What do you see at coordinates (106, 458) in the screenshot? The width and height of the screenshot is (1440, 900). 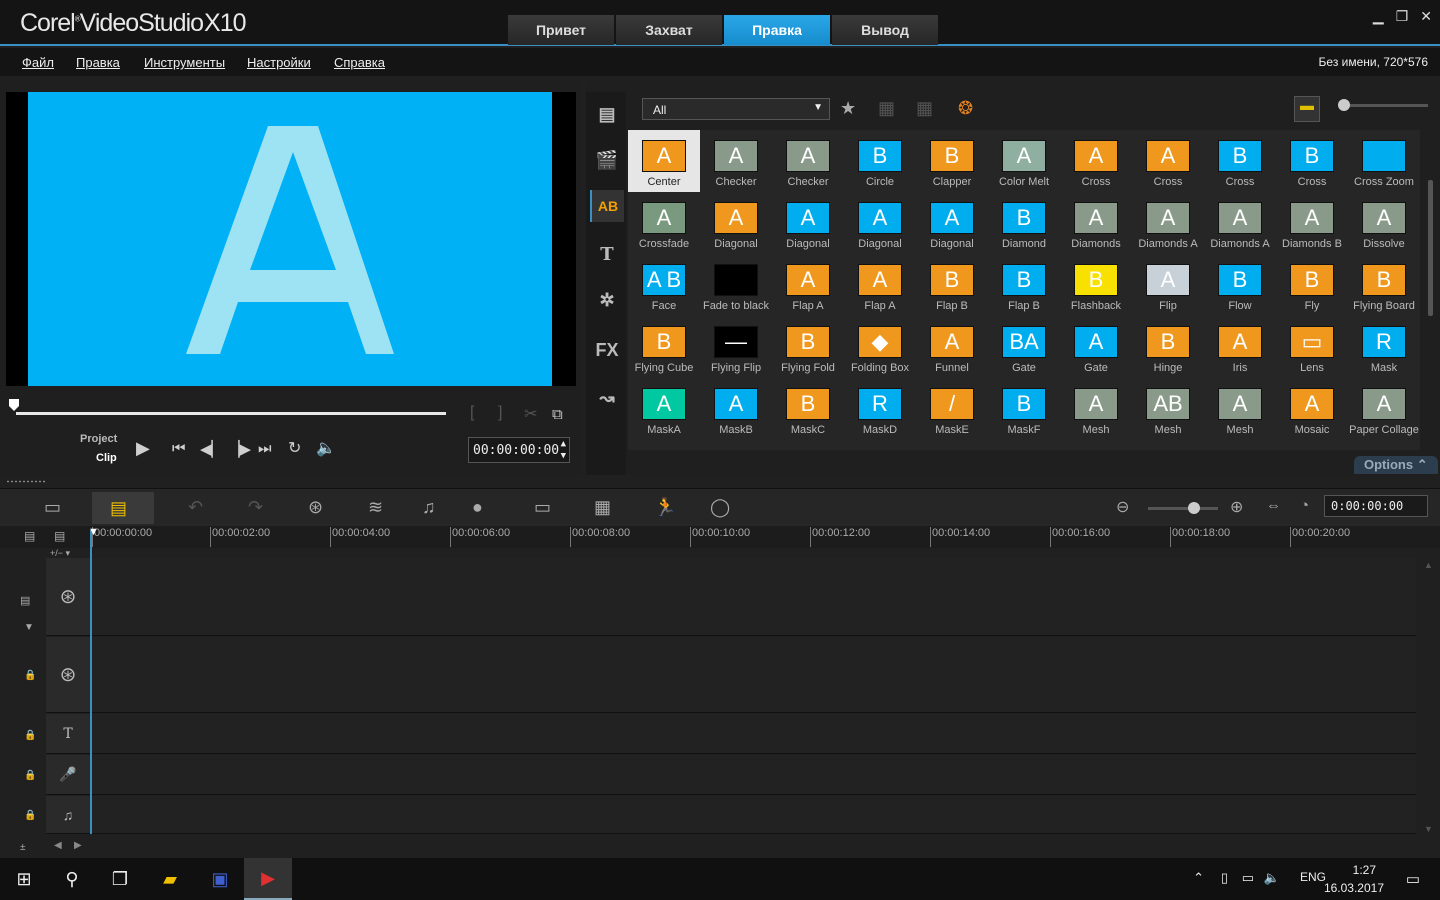 I see `mode-clip: Clip` at bounding box center [106, 458].